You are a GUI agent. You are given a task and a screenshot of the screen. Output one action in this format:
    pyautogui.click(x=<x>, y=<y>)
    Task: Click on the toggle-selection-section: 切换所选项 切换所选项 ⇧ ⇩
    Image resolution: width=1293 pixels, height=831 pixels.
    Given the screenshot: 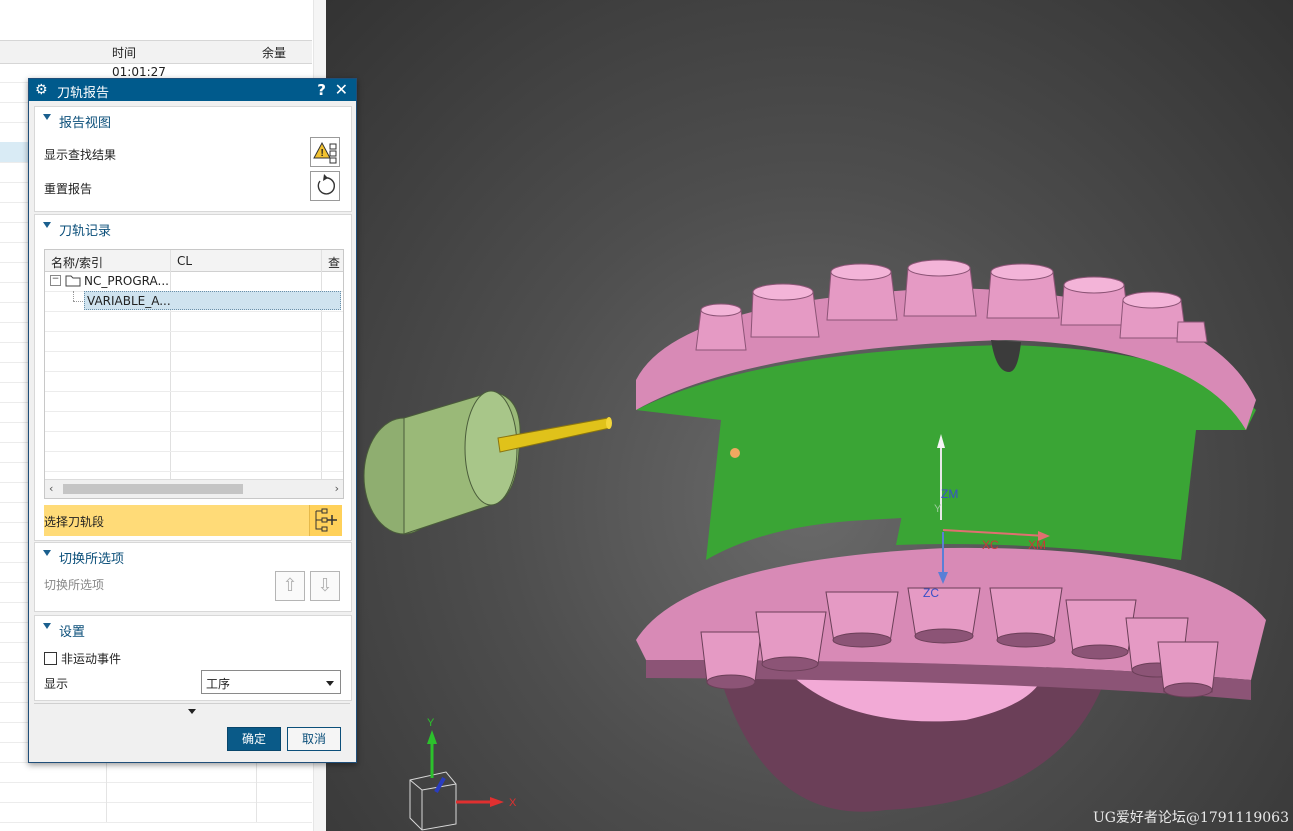 What is the action you would take?
    pyautogui.click(x=193, y=577)
    